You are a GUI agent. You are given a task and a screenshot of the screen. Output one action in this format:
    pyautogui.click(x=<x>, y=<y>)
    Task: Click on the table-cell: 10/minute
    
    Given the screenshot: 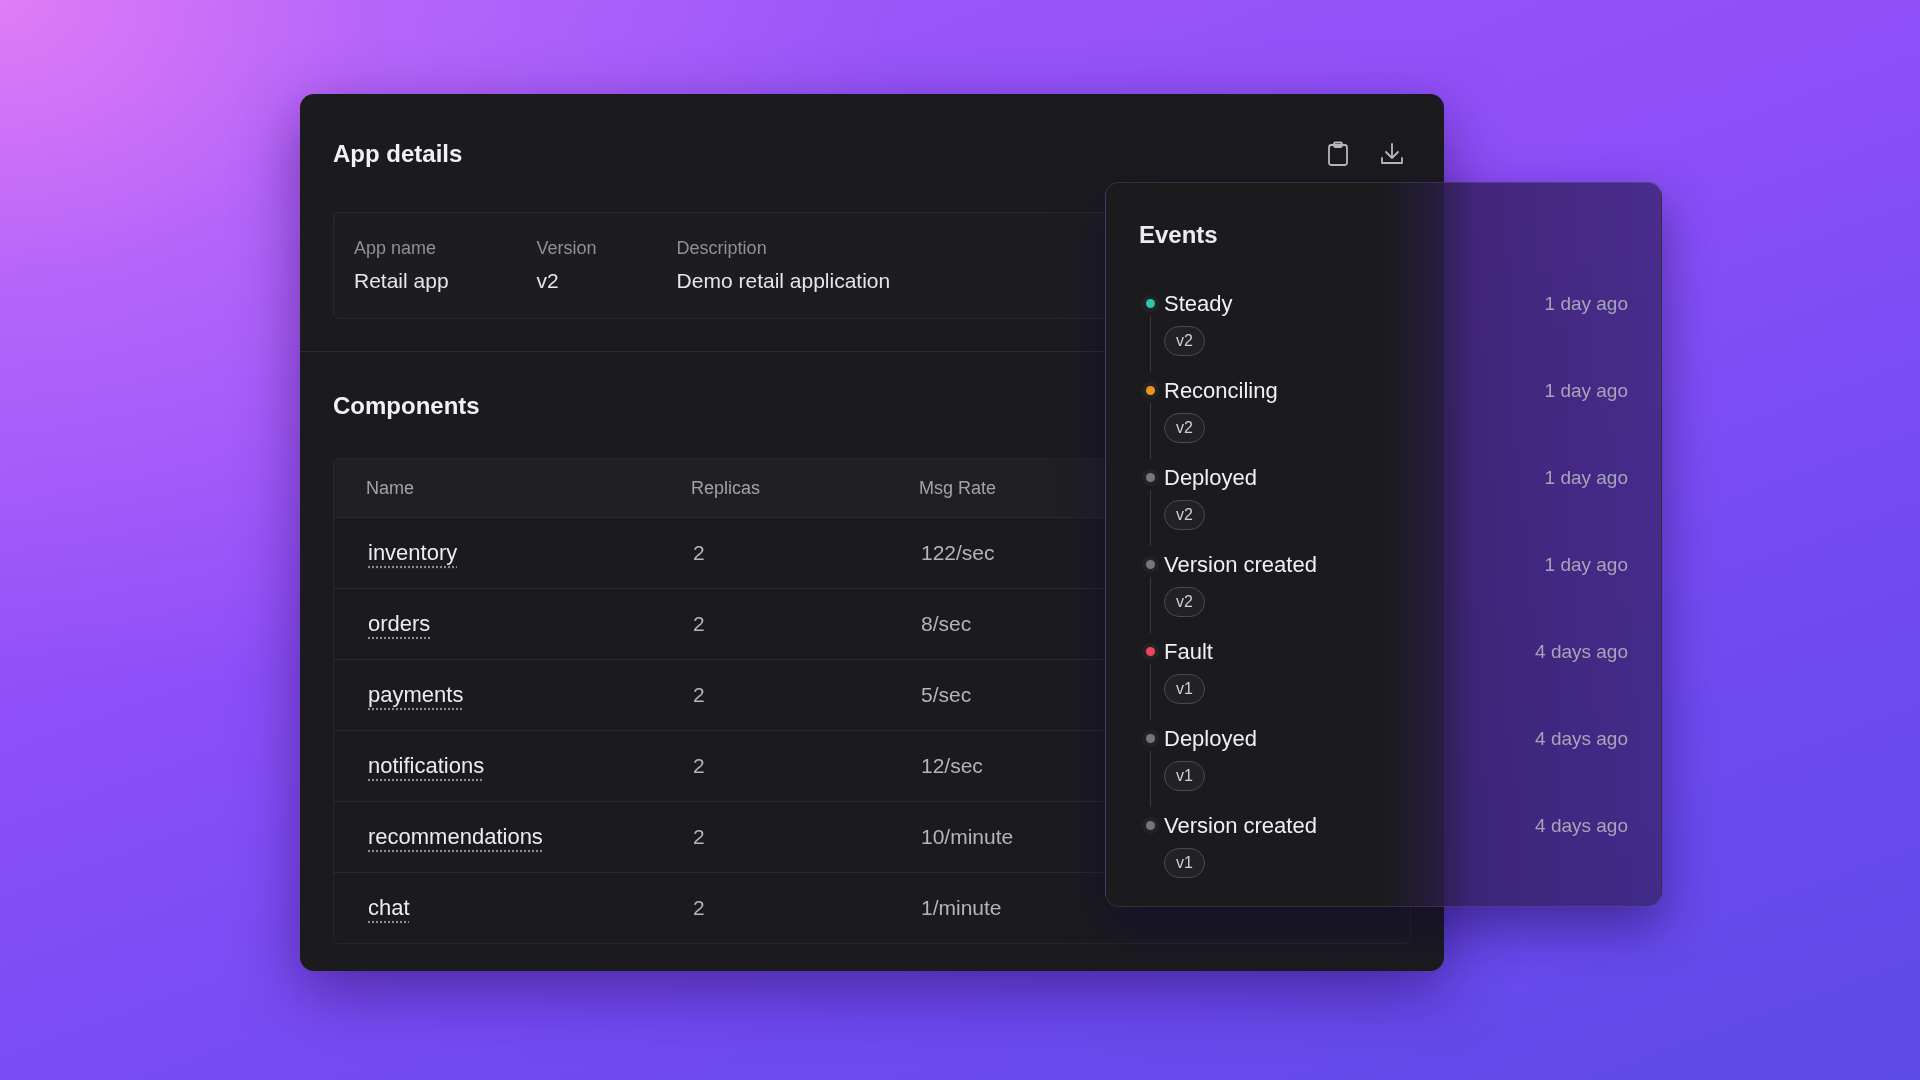 What is the action you would take?
    pyautogui.click(x=967, y=837)
    